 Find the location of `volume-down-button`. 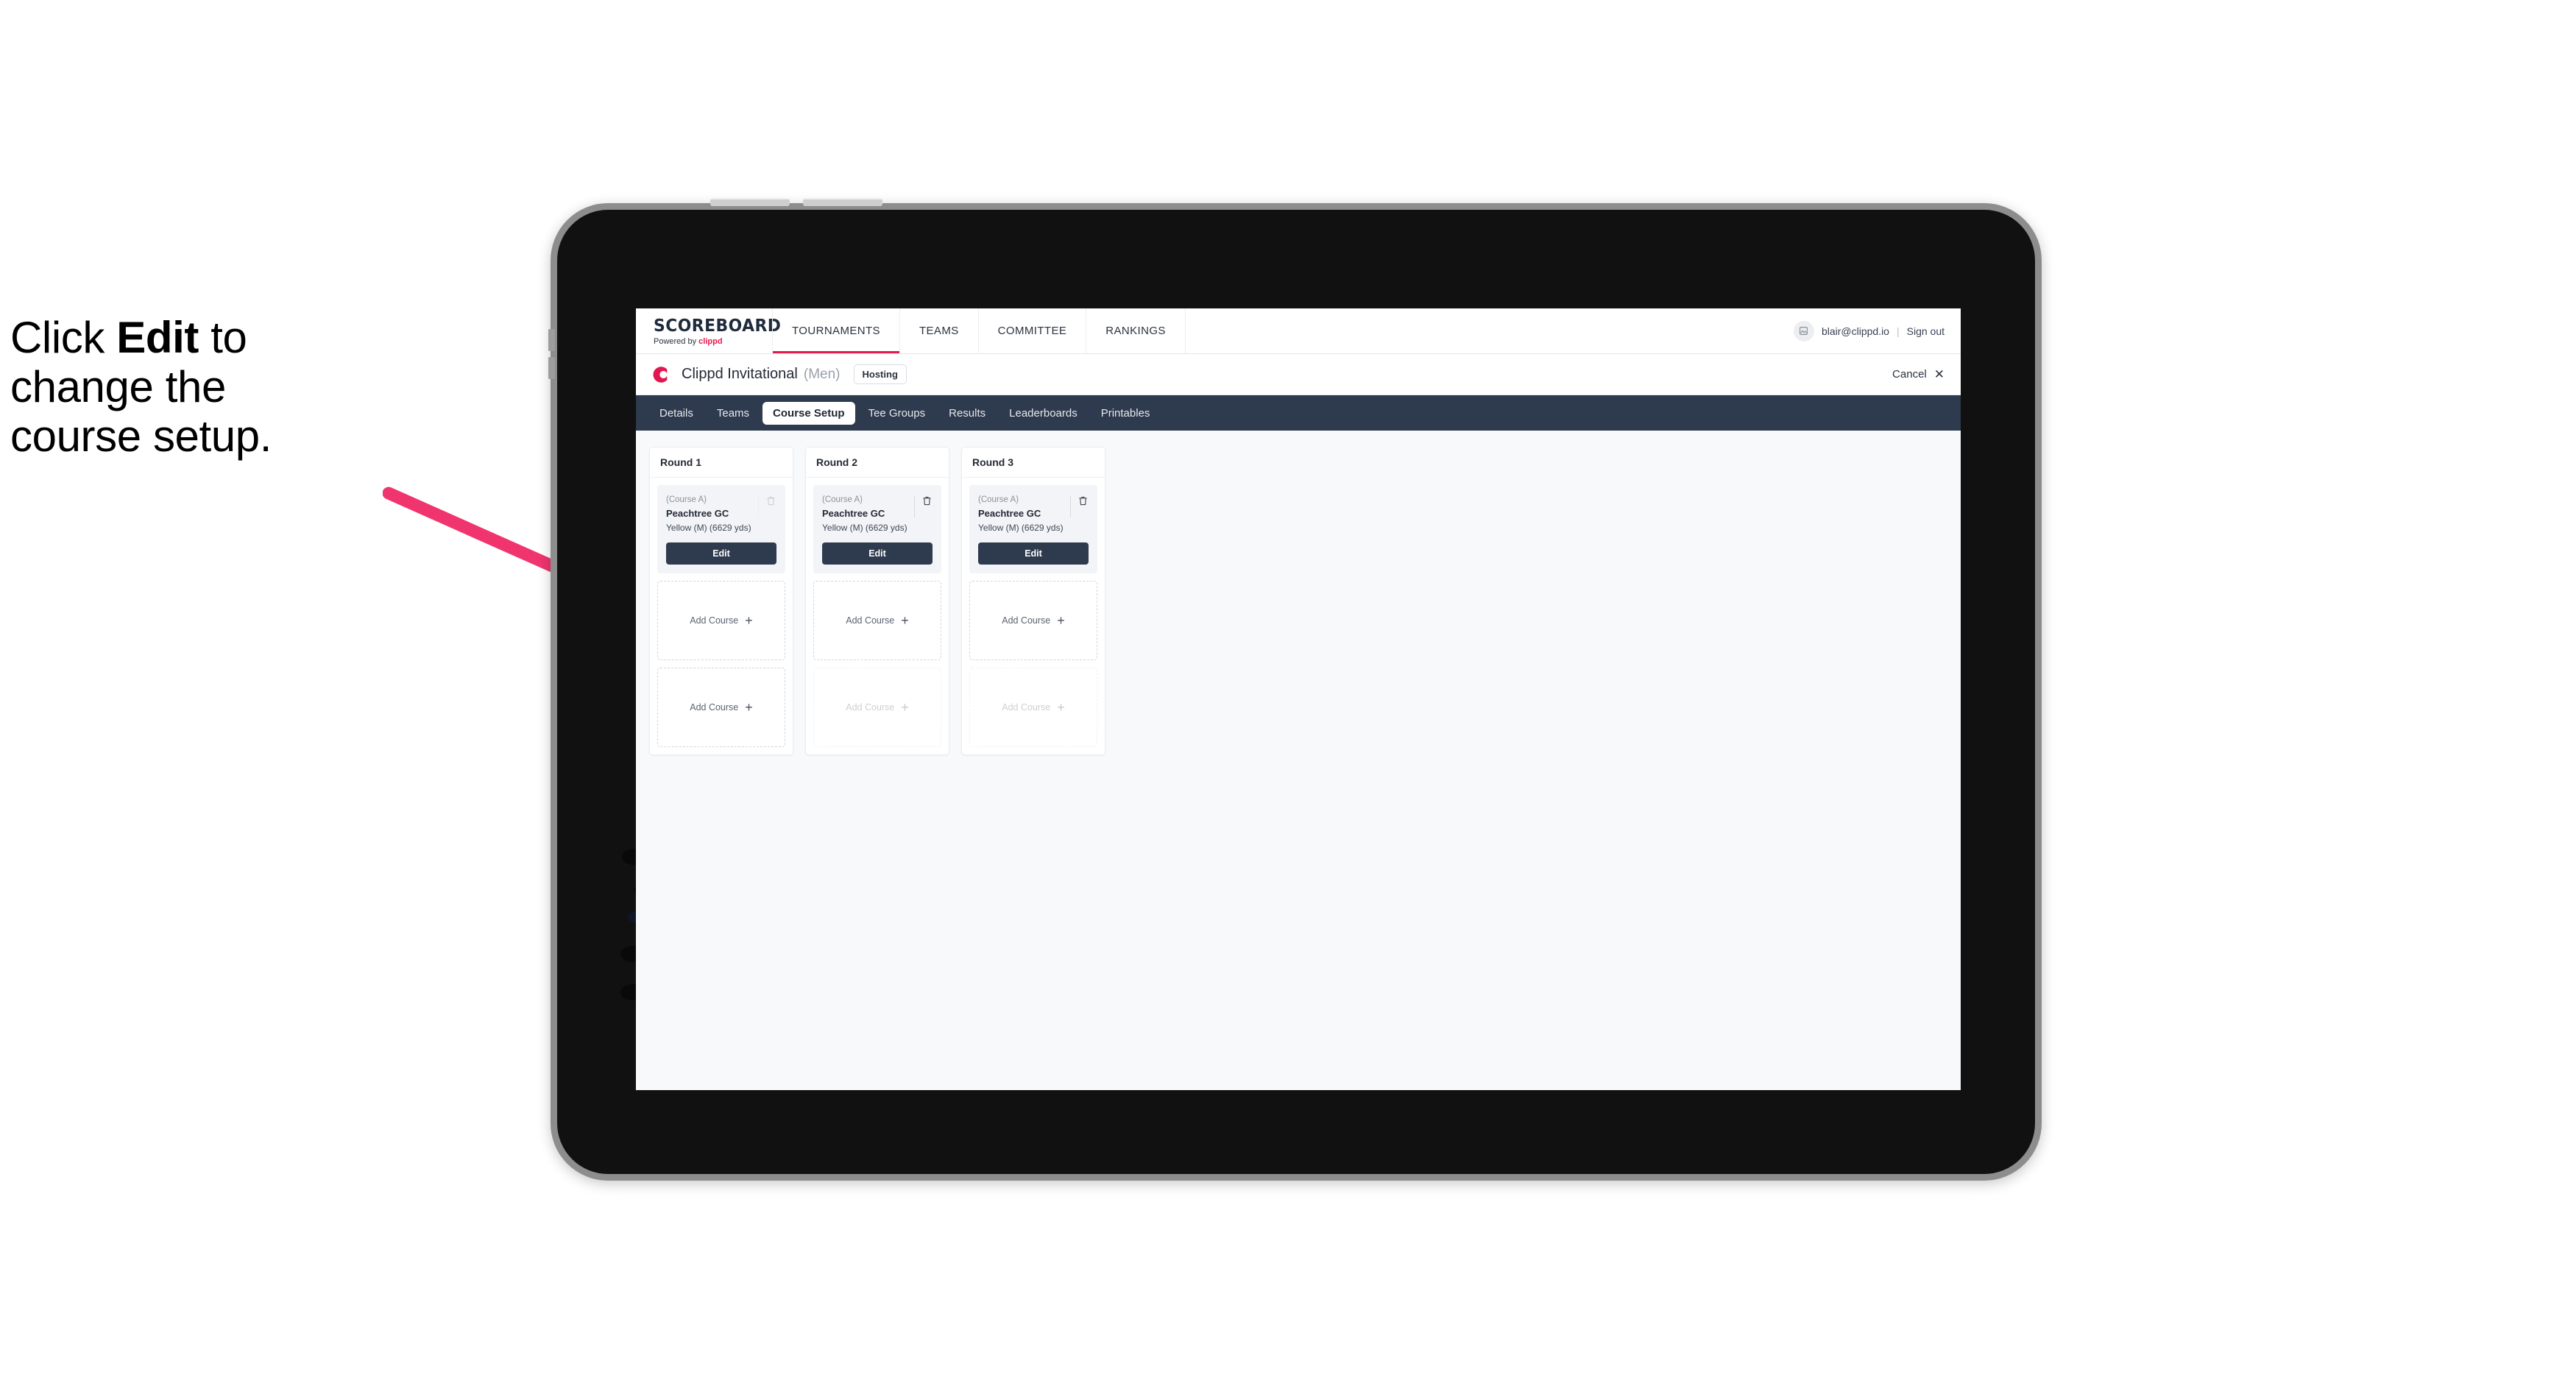

volume-down-button is located at coordinates (842, 202).